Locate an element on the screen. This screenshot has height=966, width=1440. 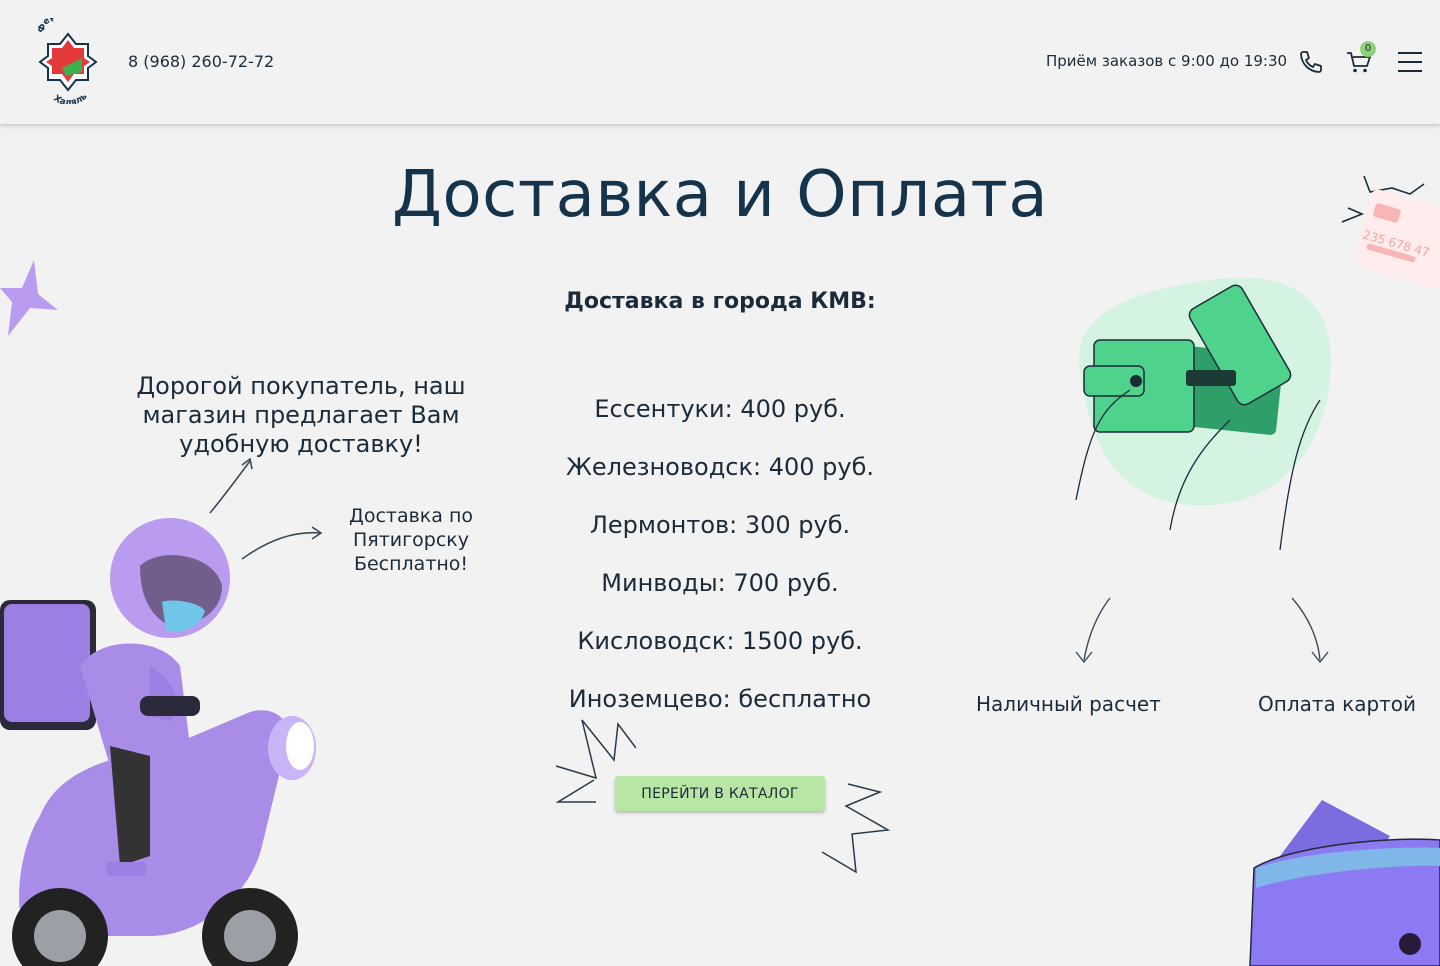
zigzag-decoration-right is located at coordinates (856, 828).